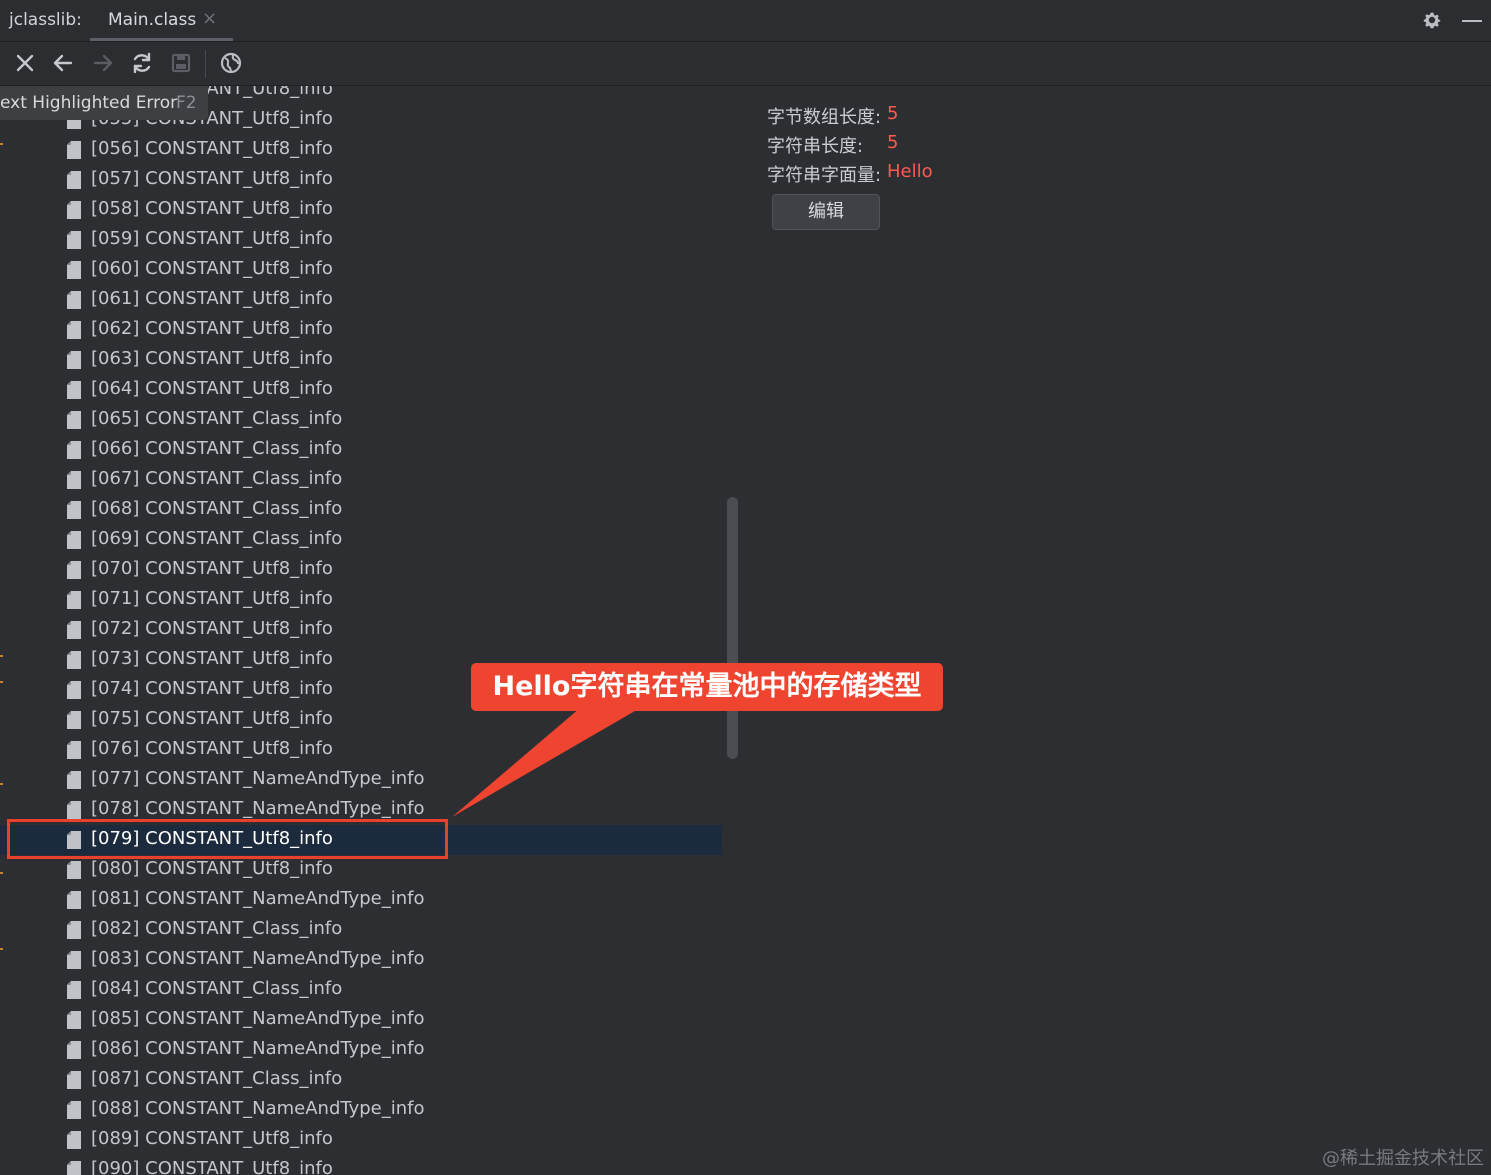 This screenshot has height=1175, width=1491. Describe the element at coordinates (361, 390) in the screenshot. I see `tree-item: [064] CONSTANT_Utf8_info` at that location.